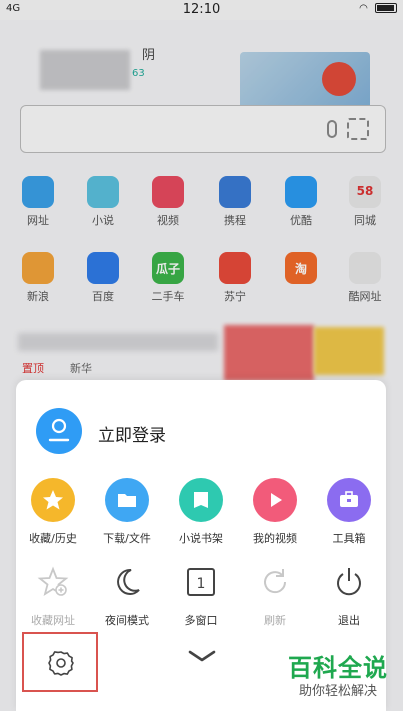  I want to click on menu-item-exit: 退出, so click(349, 595).